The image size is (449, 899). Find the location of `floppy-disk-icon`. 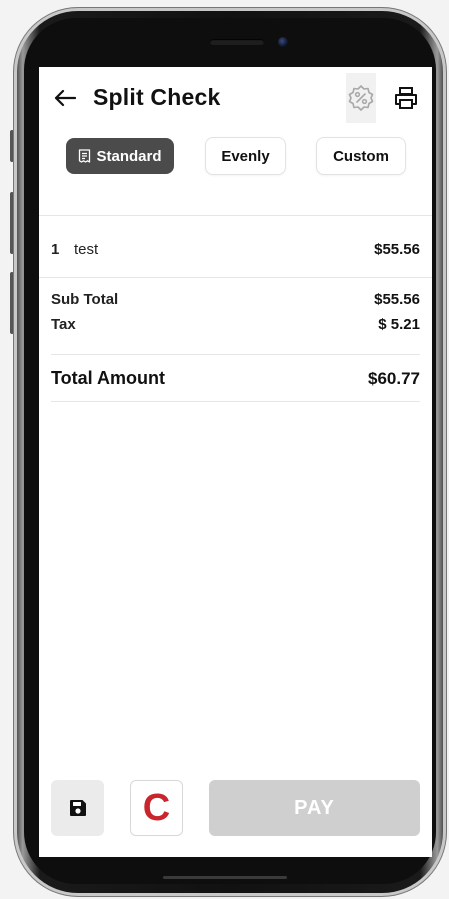

floppy-disk-icon is located at coordinates (77, 808).